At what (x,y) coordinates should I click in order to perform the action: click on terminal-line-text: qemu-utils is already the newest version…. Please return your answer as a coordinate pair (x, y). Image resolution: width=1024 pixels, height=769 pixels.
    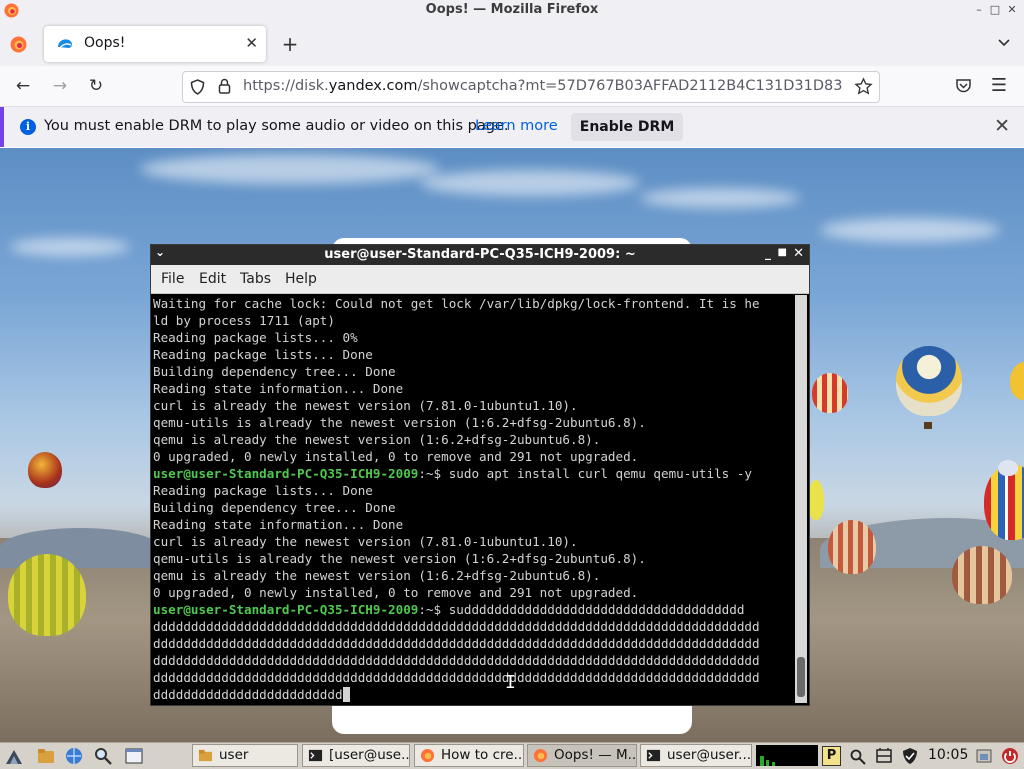
    Looking at the image, I should click on (399, 558).